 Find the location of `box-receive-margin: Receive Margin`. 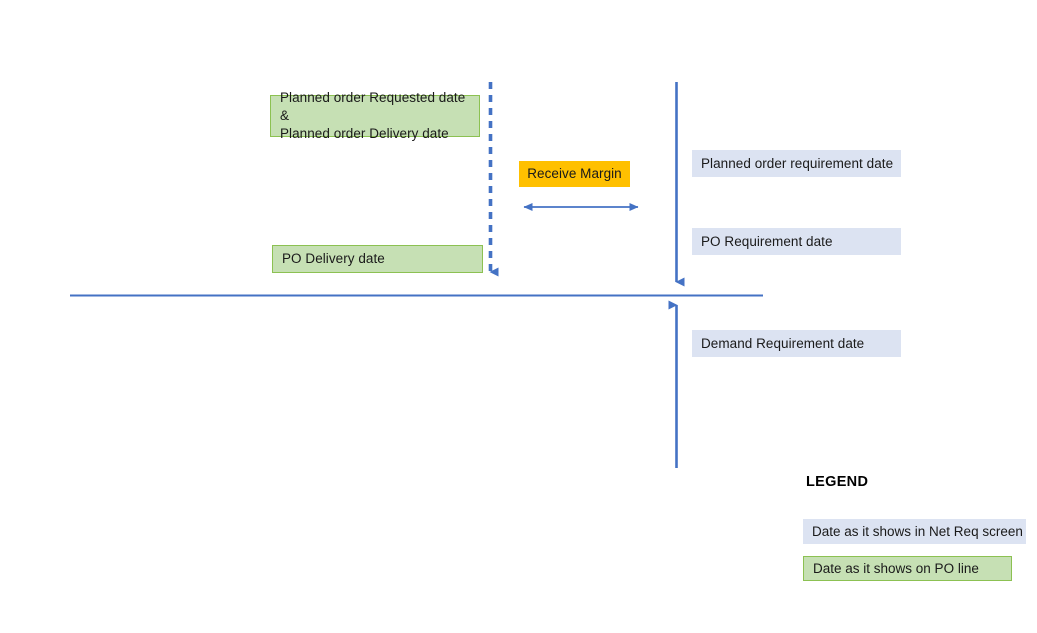

box-receive-margin: Receive Margin is located at coordinates (574, 174).